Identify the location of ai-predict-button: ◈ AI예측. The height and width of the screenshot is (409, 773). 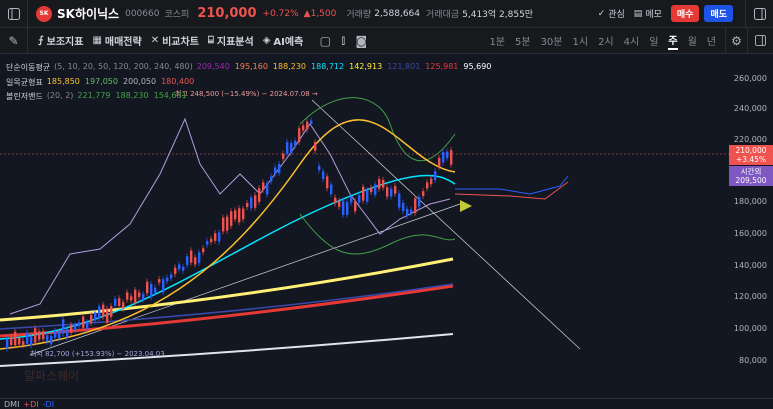
(283, 40).